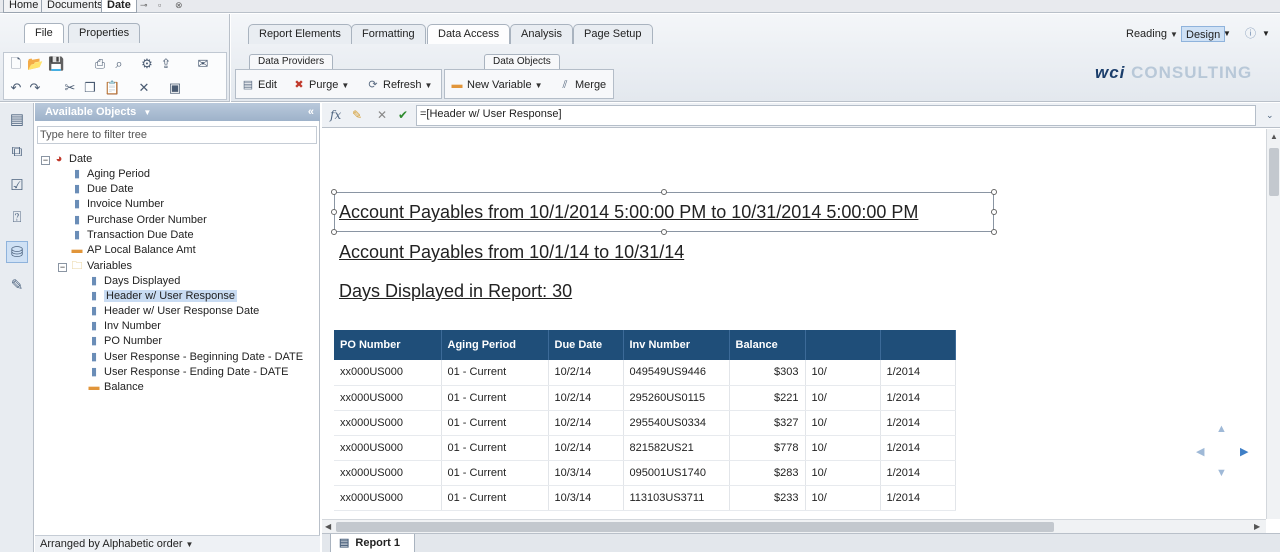 This screenshot has height=552, width=1280. Describe the element at coordinates (1227, 34) in the screenshot. I see `design-dropdown-icon: ▼` at that location.